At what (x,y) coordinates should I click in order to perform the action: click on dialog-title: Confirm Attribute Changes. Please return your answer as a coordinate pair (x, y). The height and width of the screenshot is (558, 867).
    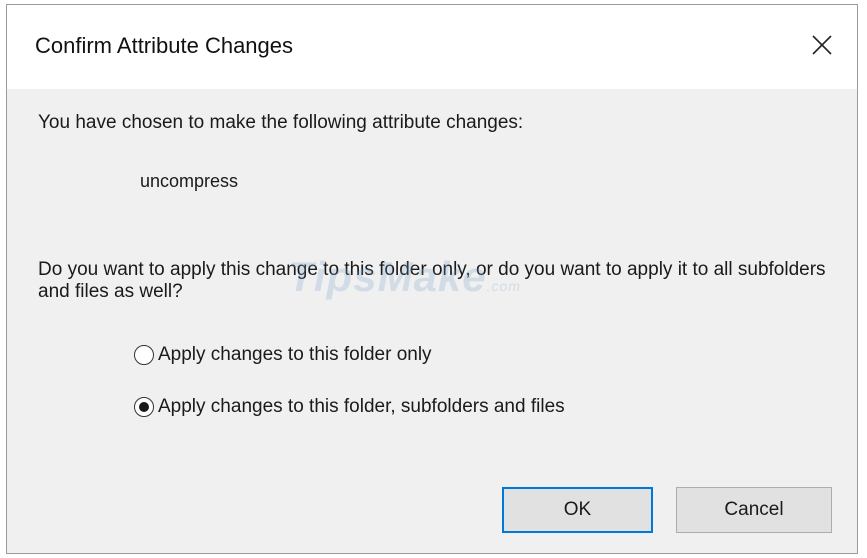
    Looking at the image, I should click on (164, 45).